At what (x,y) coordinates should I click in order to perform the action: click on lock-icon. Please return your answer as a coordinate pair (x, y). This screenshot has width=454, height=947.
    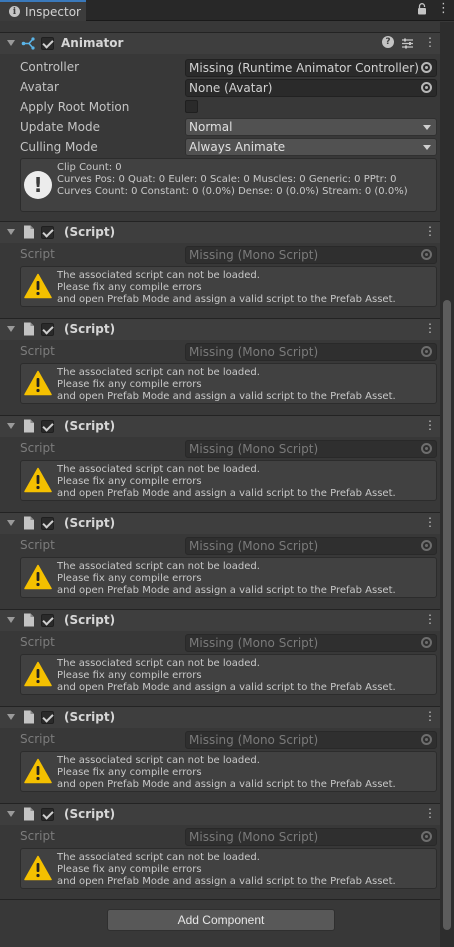
    Looking at the image, I should click on (422, 9).